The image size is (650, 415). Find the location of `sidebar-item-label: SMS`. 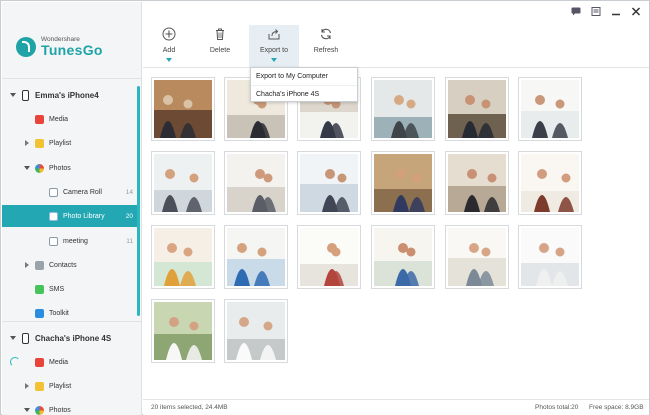

sidebar-item-label: SMS is located at coordinates (57, 289).